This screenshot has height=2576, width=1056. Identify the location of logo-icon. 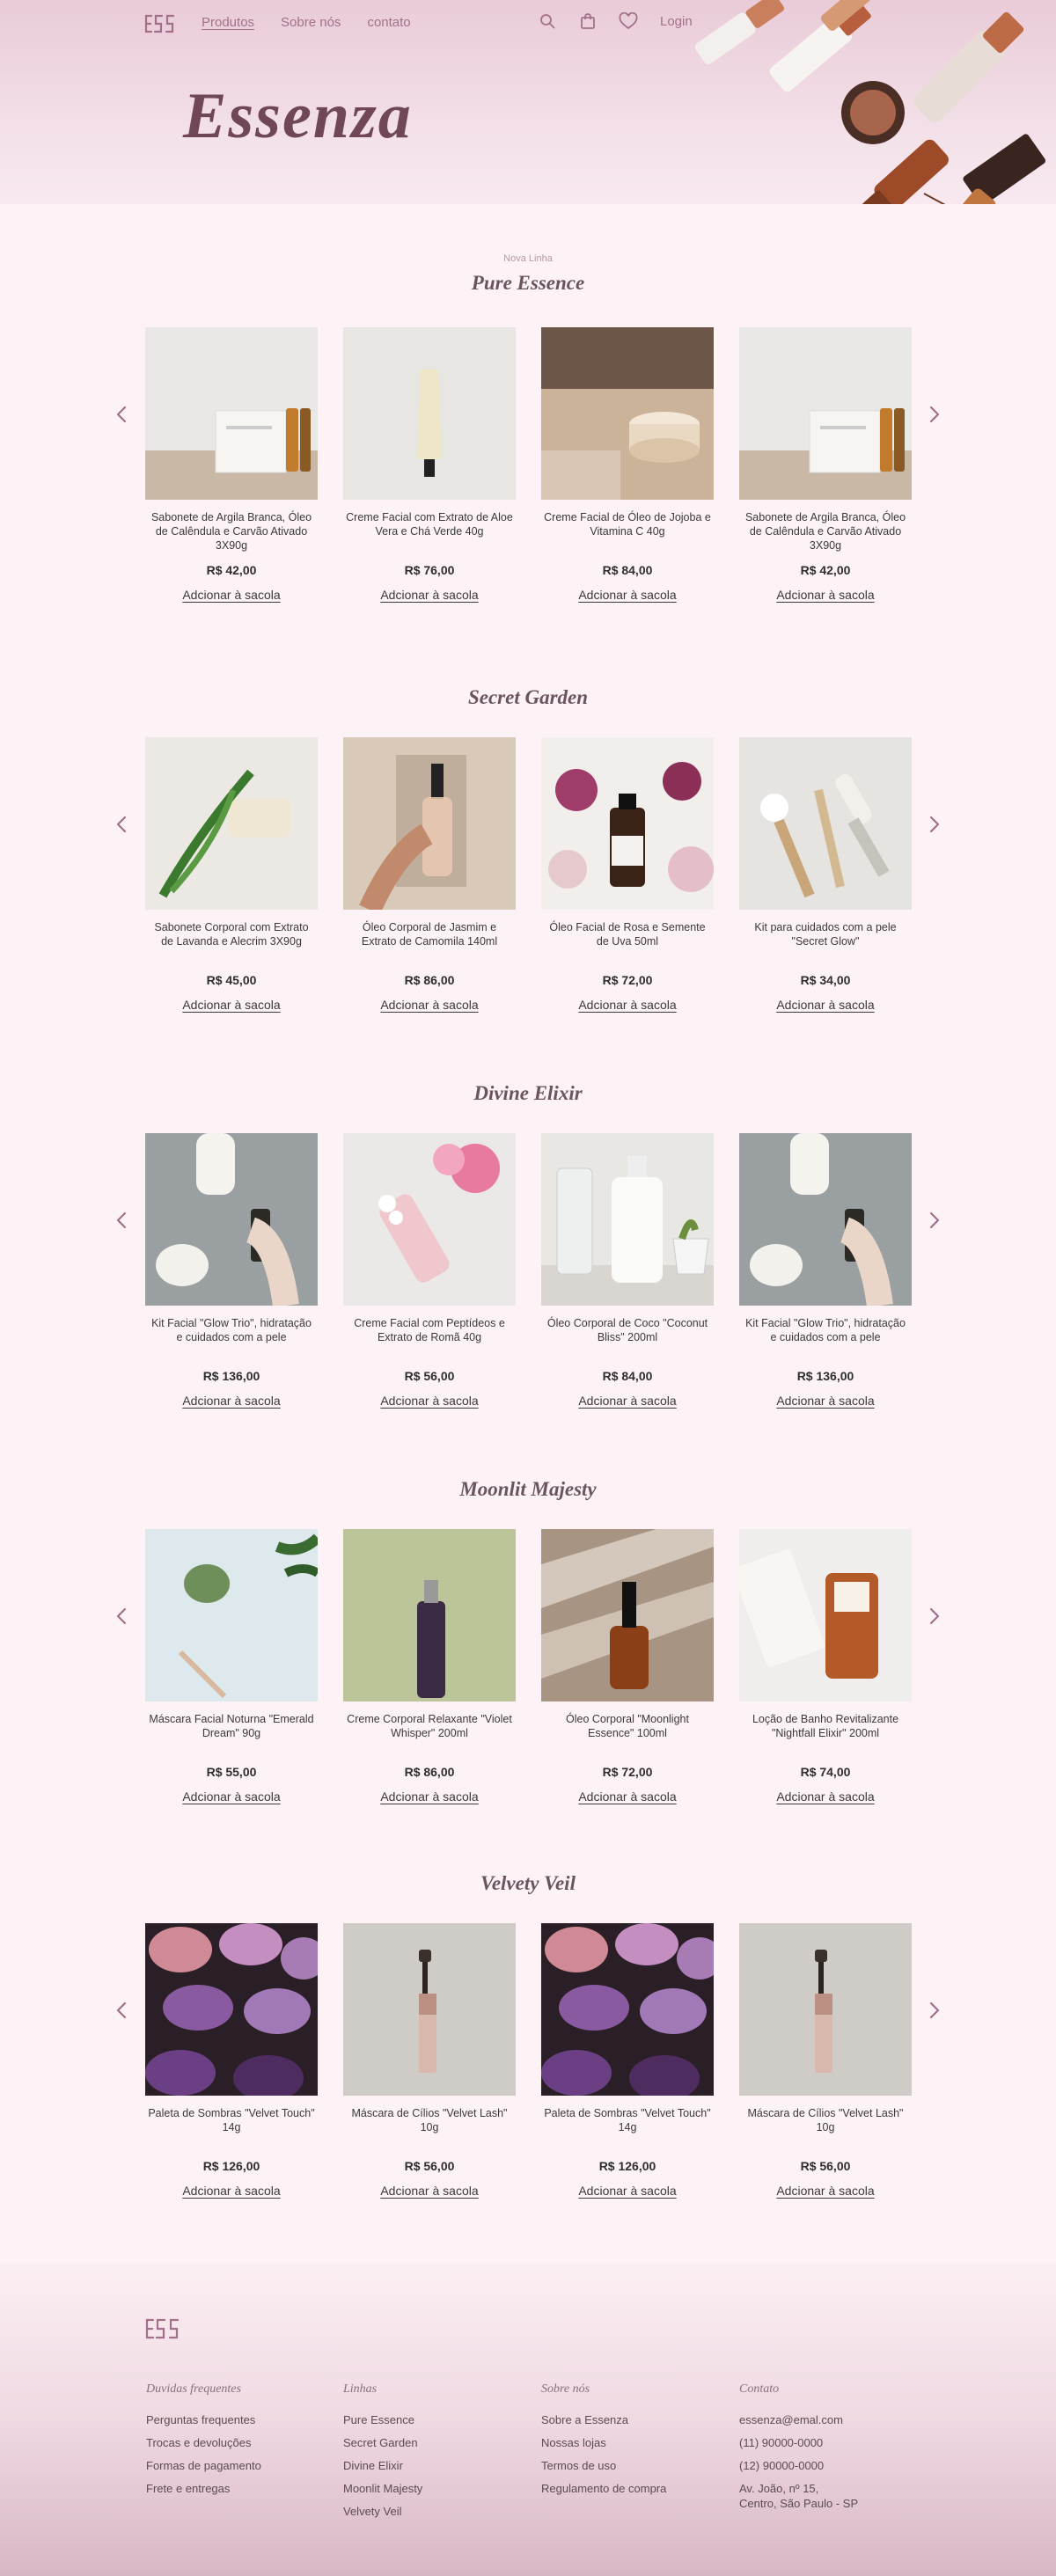
(160, 24).